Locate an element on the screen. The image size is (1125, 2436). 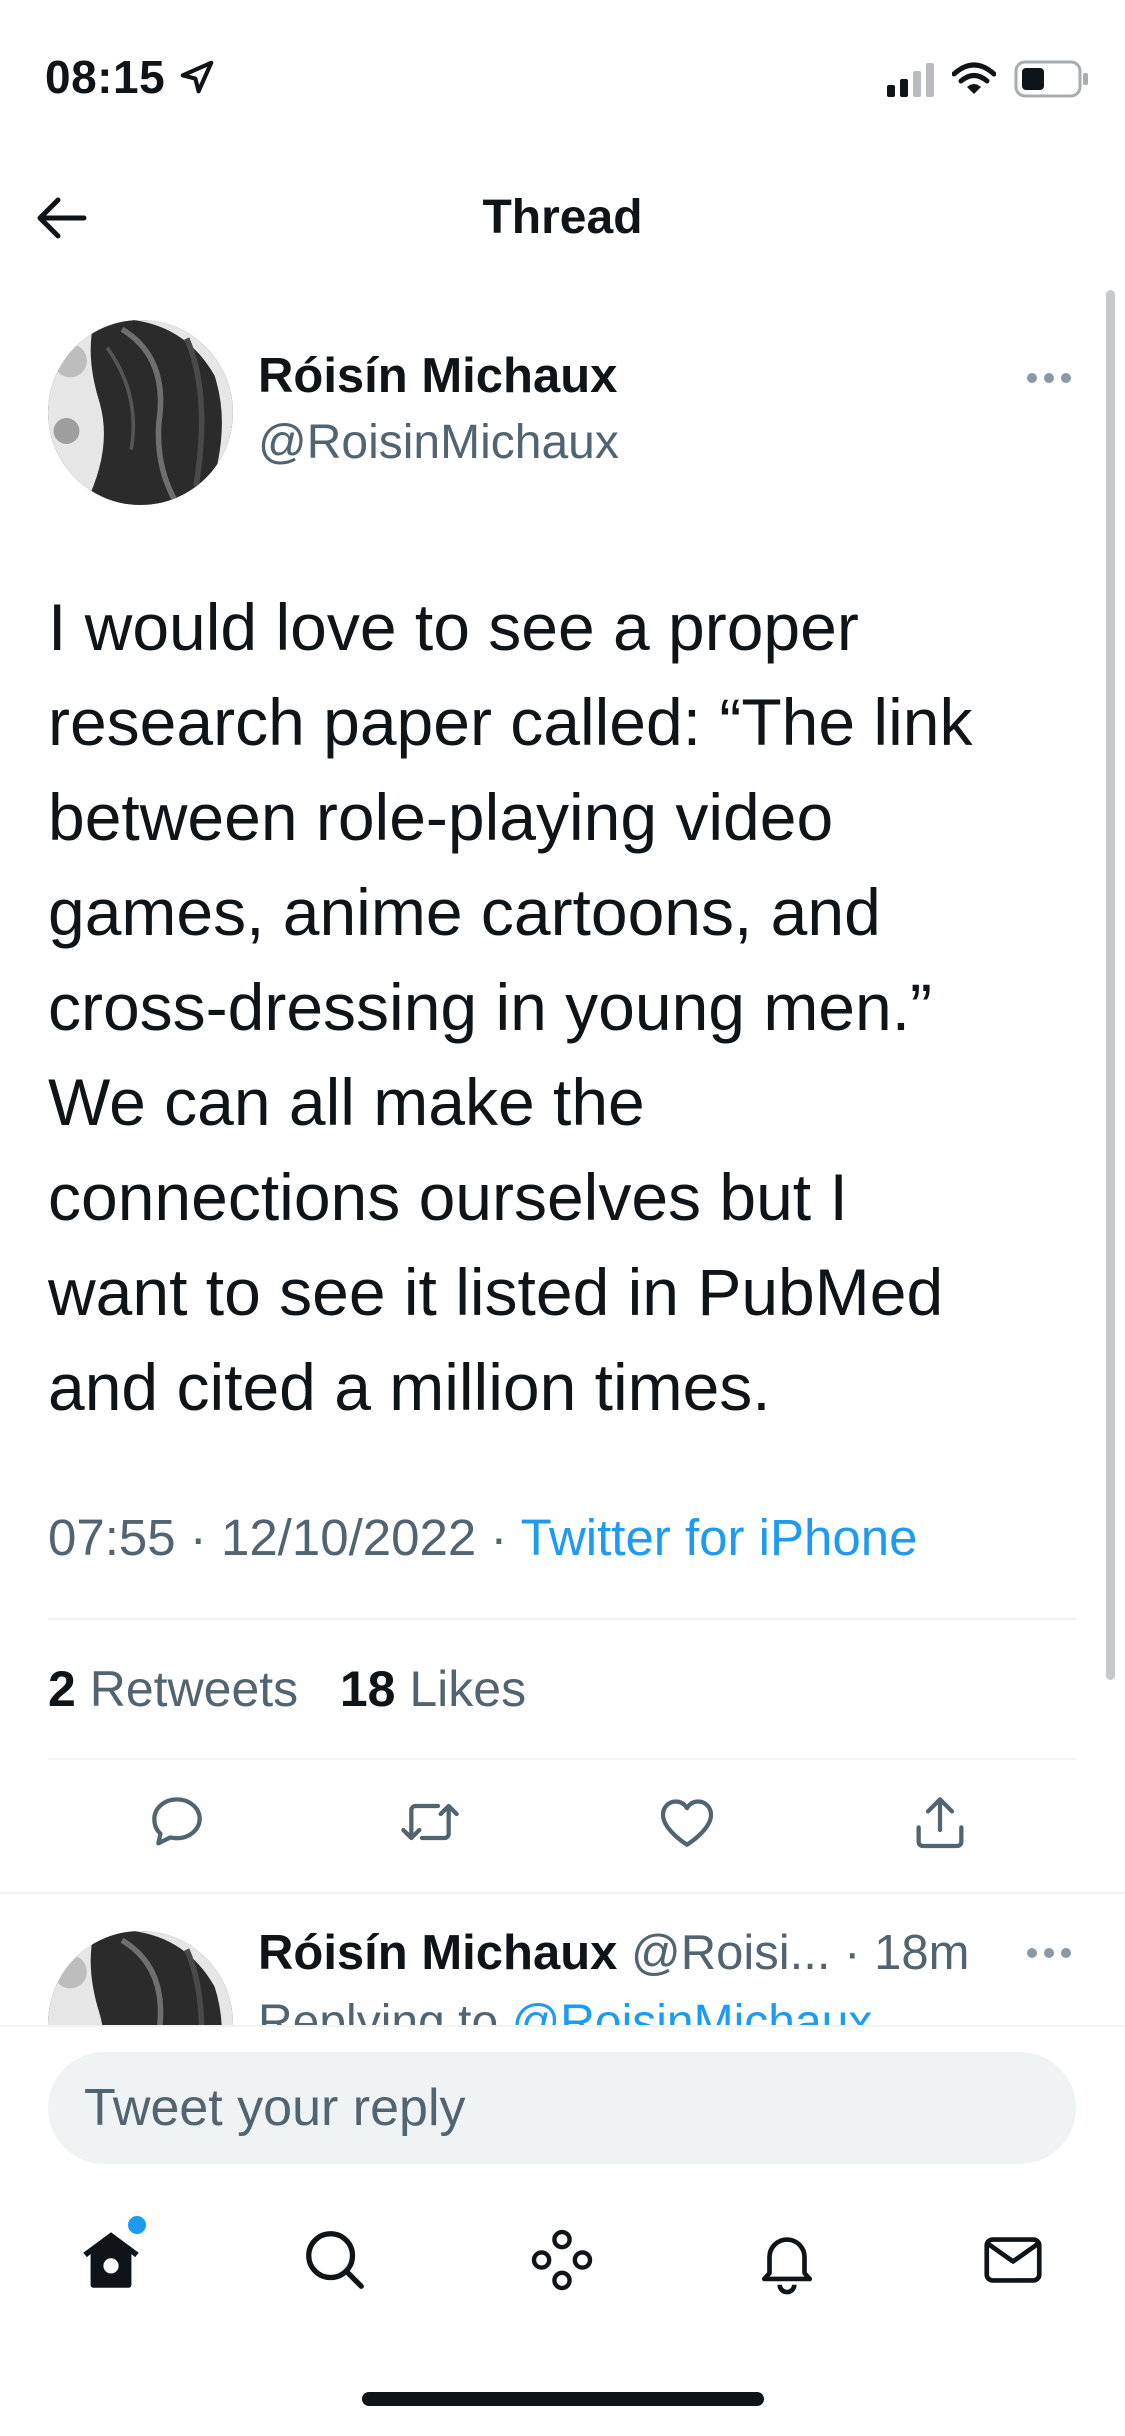
likes-stat: 18 Likes is located at coordinates (433, 1689).